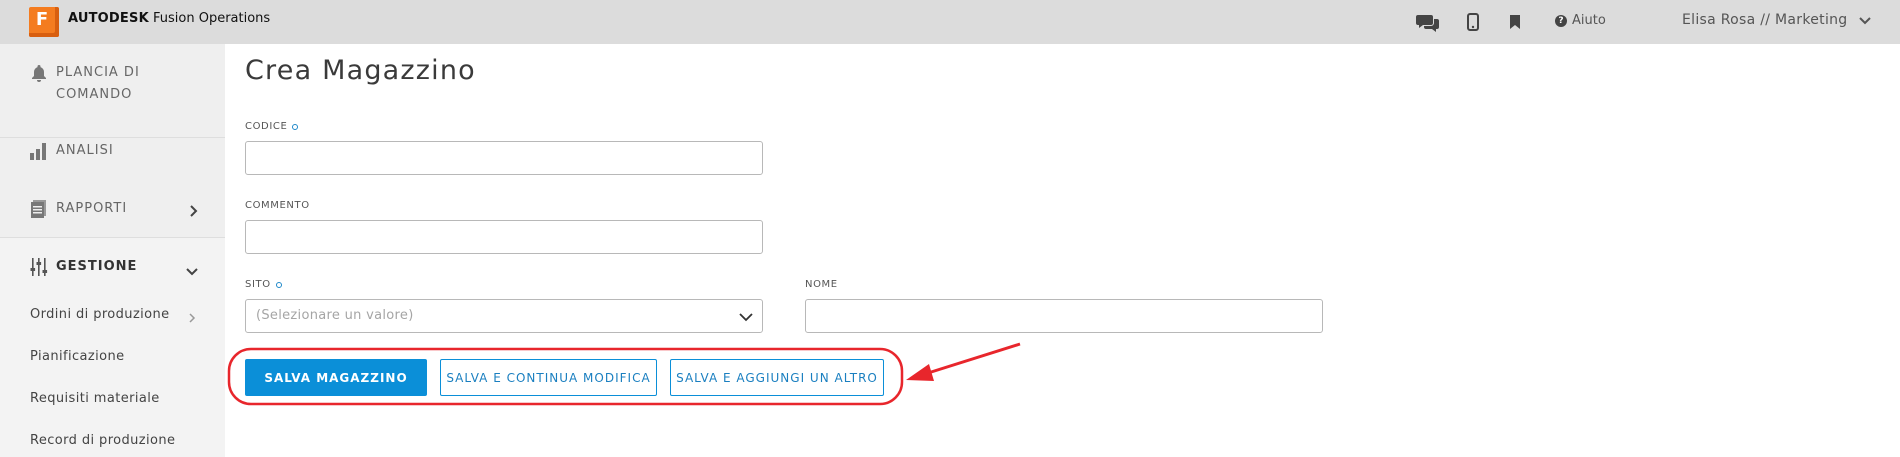 The height and width of the screenshot is (457, 1900). What do you see at coordinates (100, 314) in the screenshot?
I see `sidebar-subitem-ordini: Ordini di produzione` at bounding box center [100, 314].